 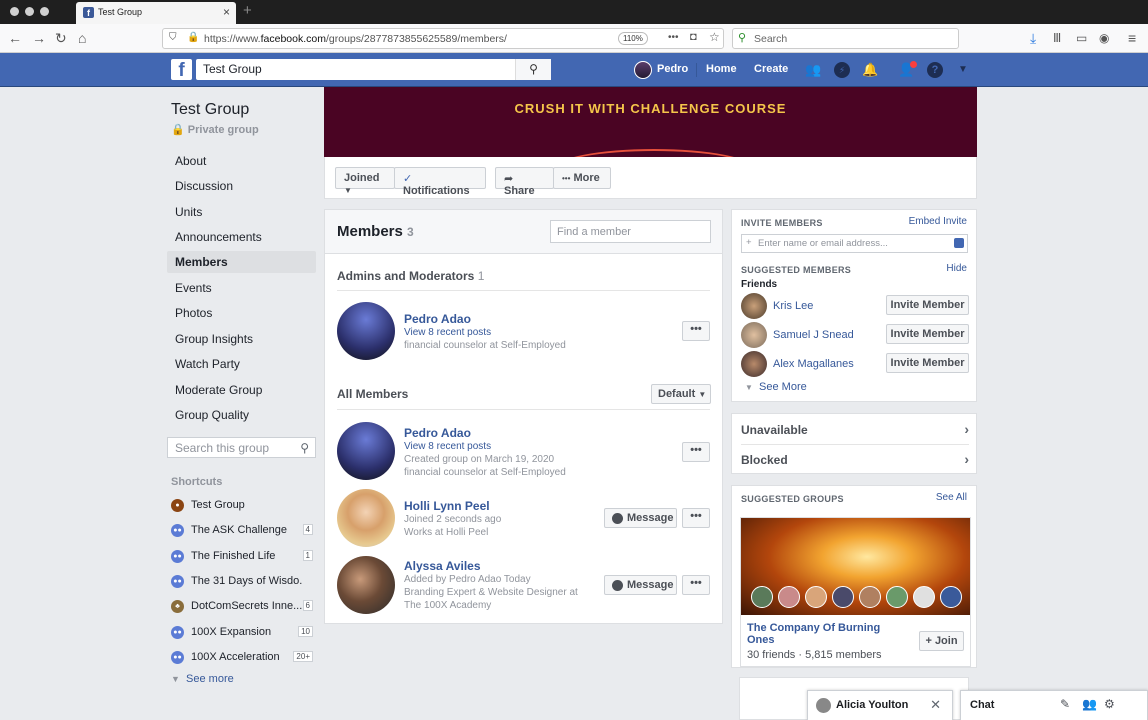 I want to click on chat-popup: Alicia Youlton ✕, so click(x=880, y=705).